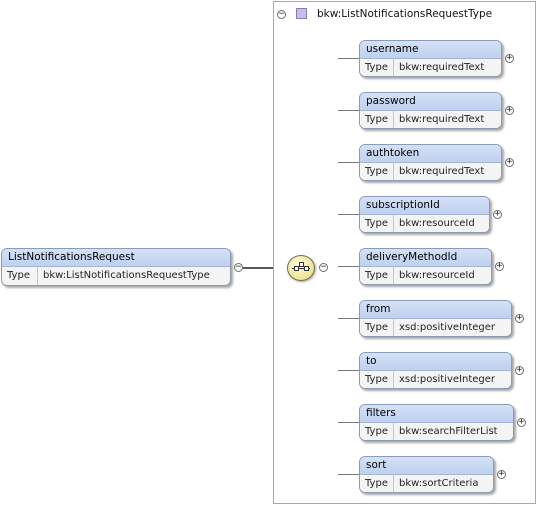 This screenshot has height=507, width=539. What do you see at coordinates (436, 414) in the screenshot?
I see `element-name: filters` at bounding box center [436, 414].